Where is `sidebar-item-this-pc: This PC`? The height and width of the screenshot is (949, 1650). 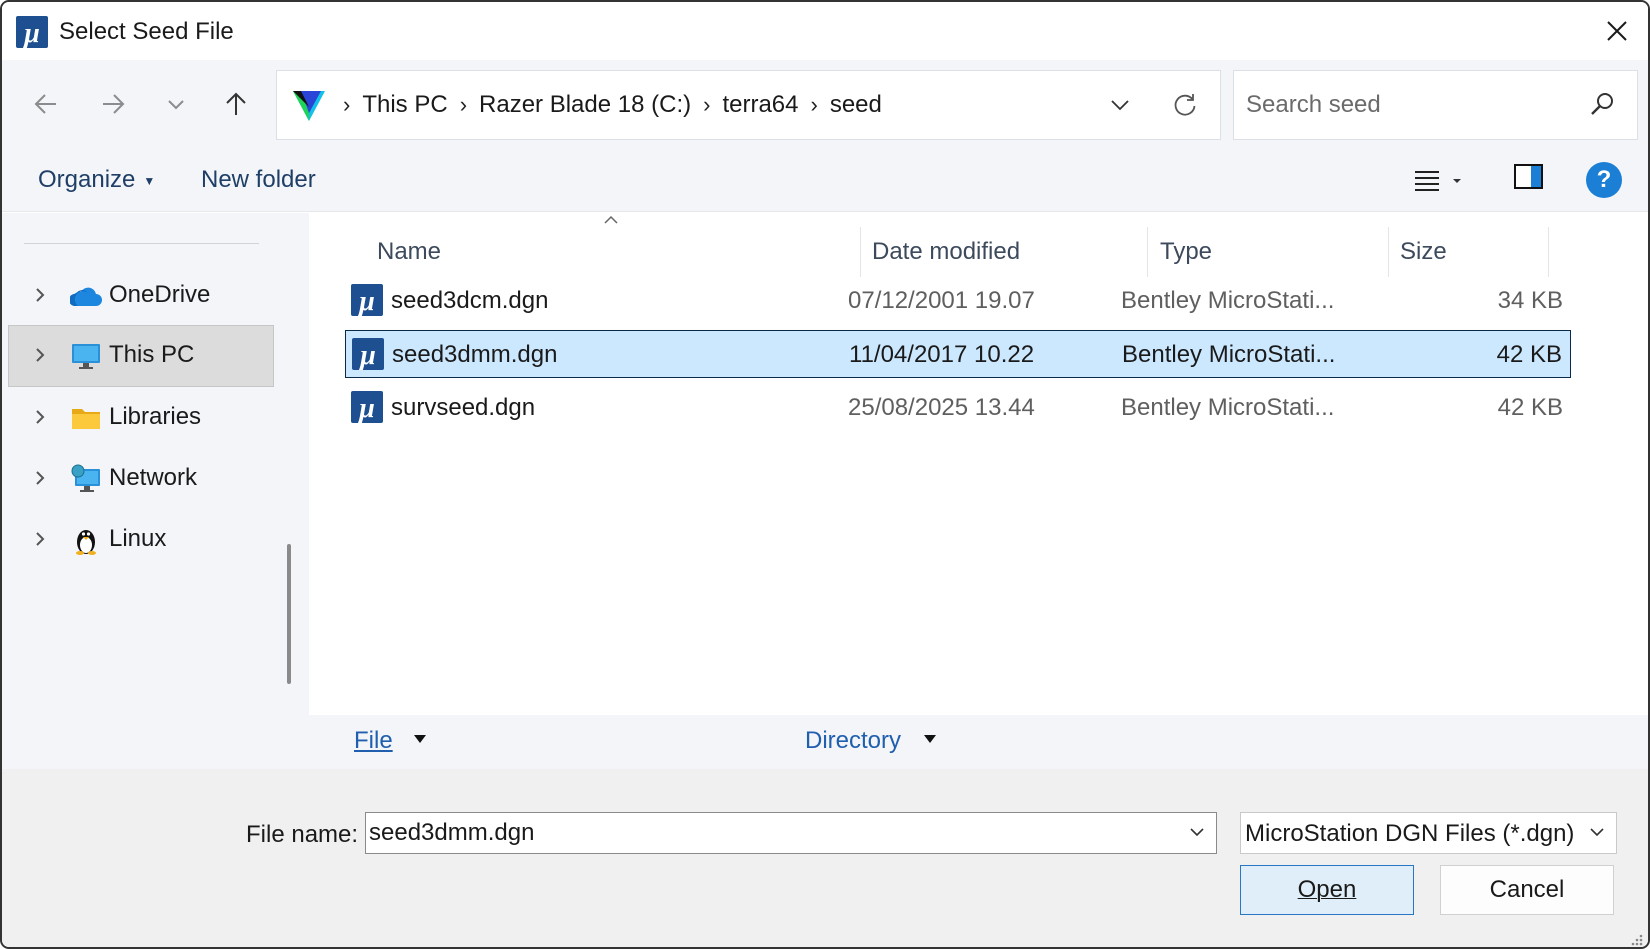 sidebar-item-this-pc: This PC is located at coordinates (141, 356).